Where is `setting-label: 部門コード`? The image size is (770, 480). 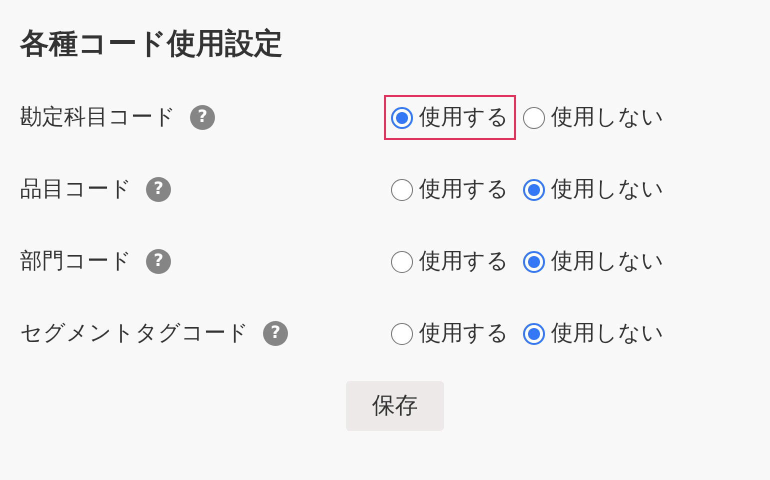
setting-label: 部門コード is located at coordinates (76, 262).